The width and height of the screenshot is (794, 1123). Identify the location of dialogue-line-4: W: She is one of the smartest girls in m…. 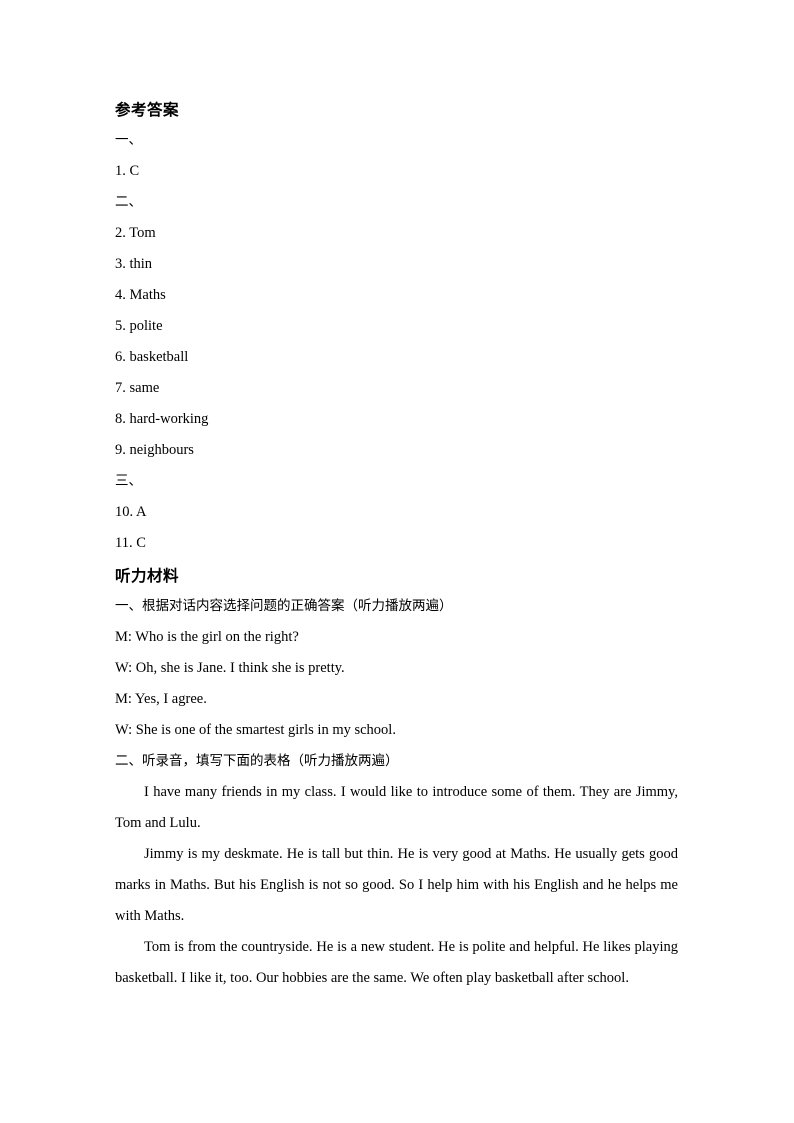
(255, 730).